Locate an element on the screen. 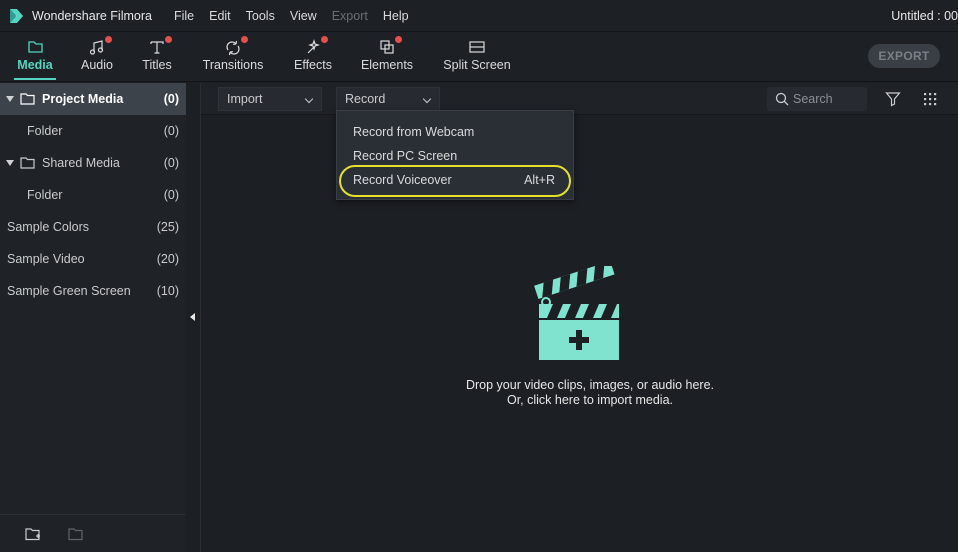 This screenshot has width=958, height=552. new-folder-icon is located at coordinates (33, 534).